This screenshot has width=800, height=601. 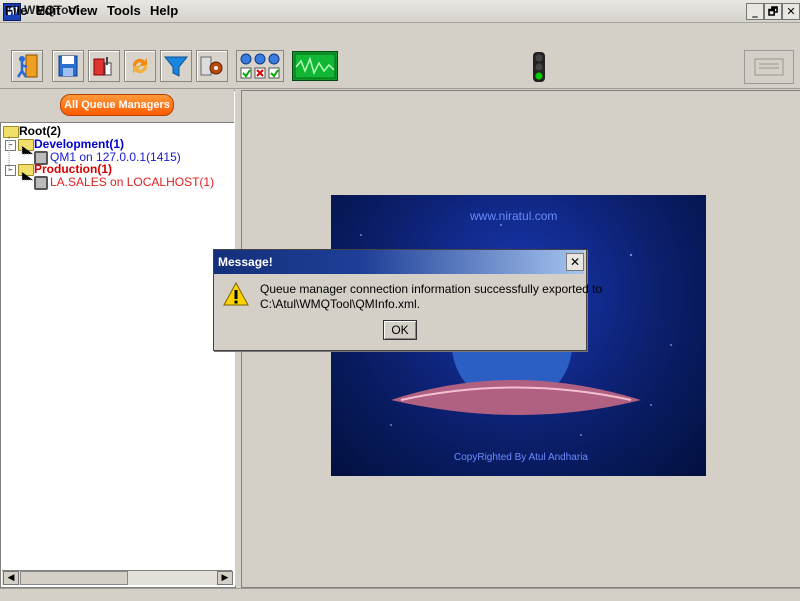 I want to click on connect-button, so click(x=104, y=66).